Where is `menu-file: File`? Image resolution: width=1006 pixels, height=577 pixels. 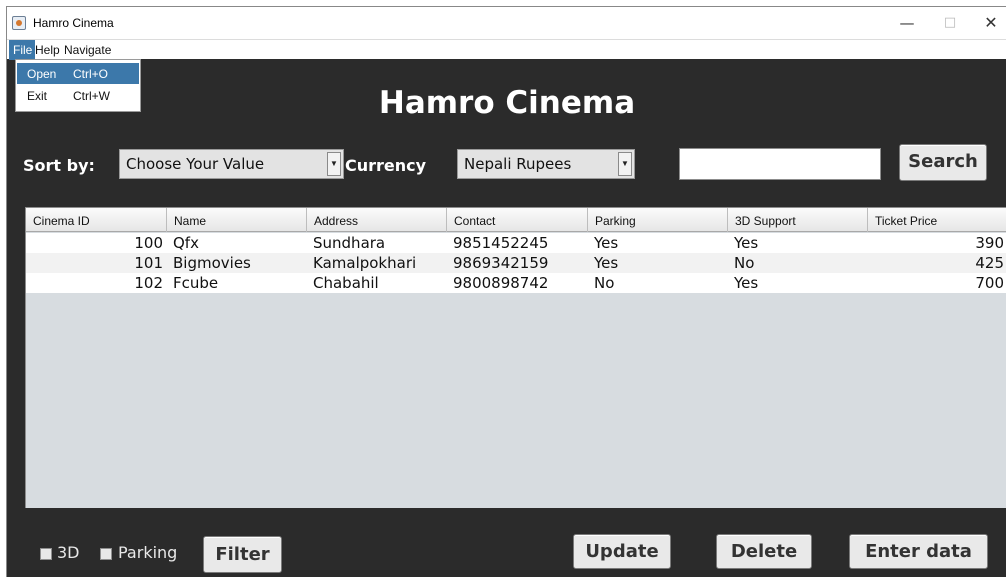
menu-file: File is located at coordinates (22, 50).